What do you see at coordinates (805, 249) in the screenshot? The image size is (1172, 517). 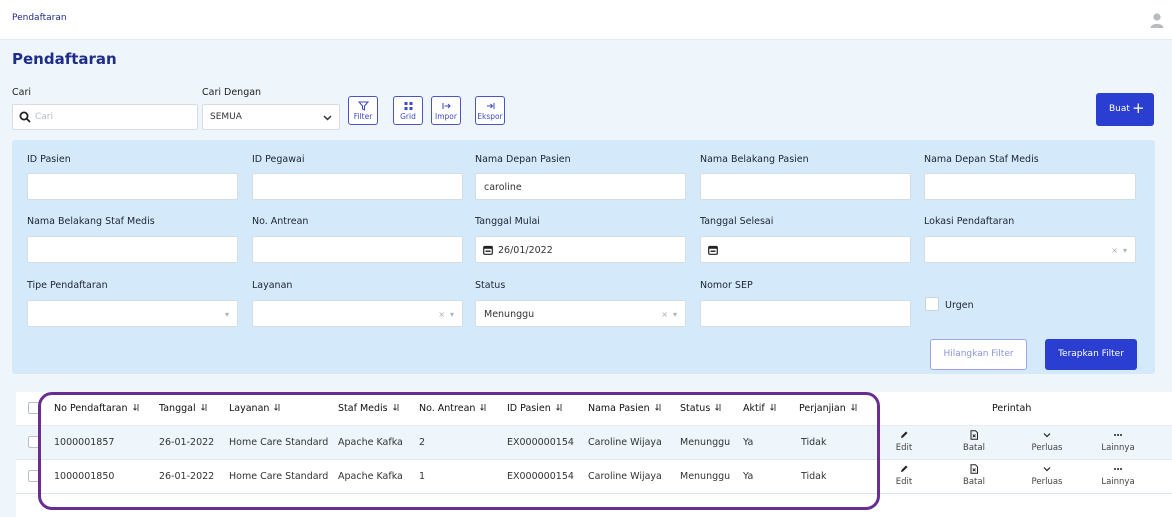 I see `end-date-input` at bounding box center [805, 249].